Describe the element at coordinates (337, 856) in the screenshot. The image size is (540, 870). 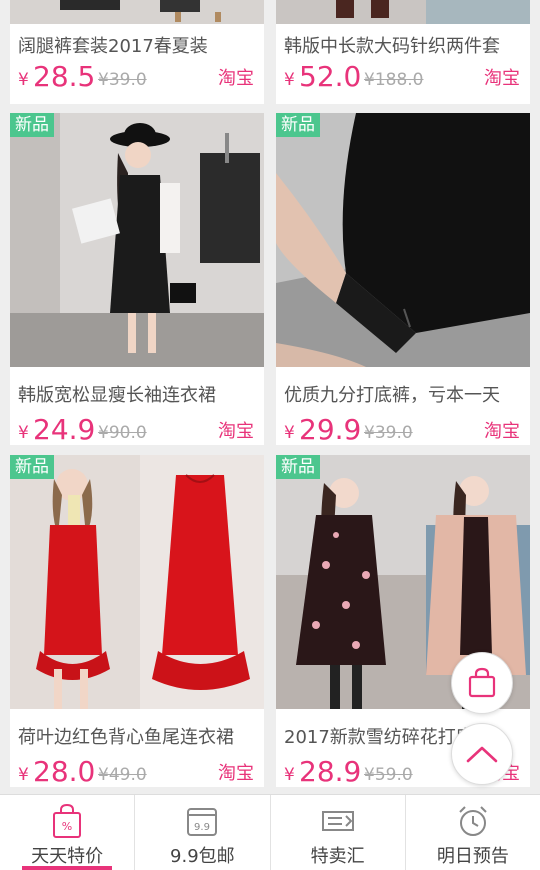
I see `tab-label: 特卖汇` at that location.